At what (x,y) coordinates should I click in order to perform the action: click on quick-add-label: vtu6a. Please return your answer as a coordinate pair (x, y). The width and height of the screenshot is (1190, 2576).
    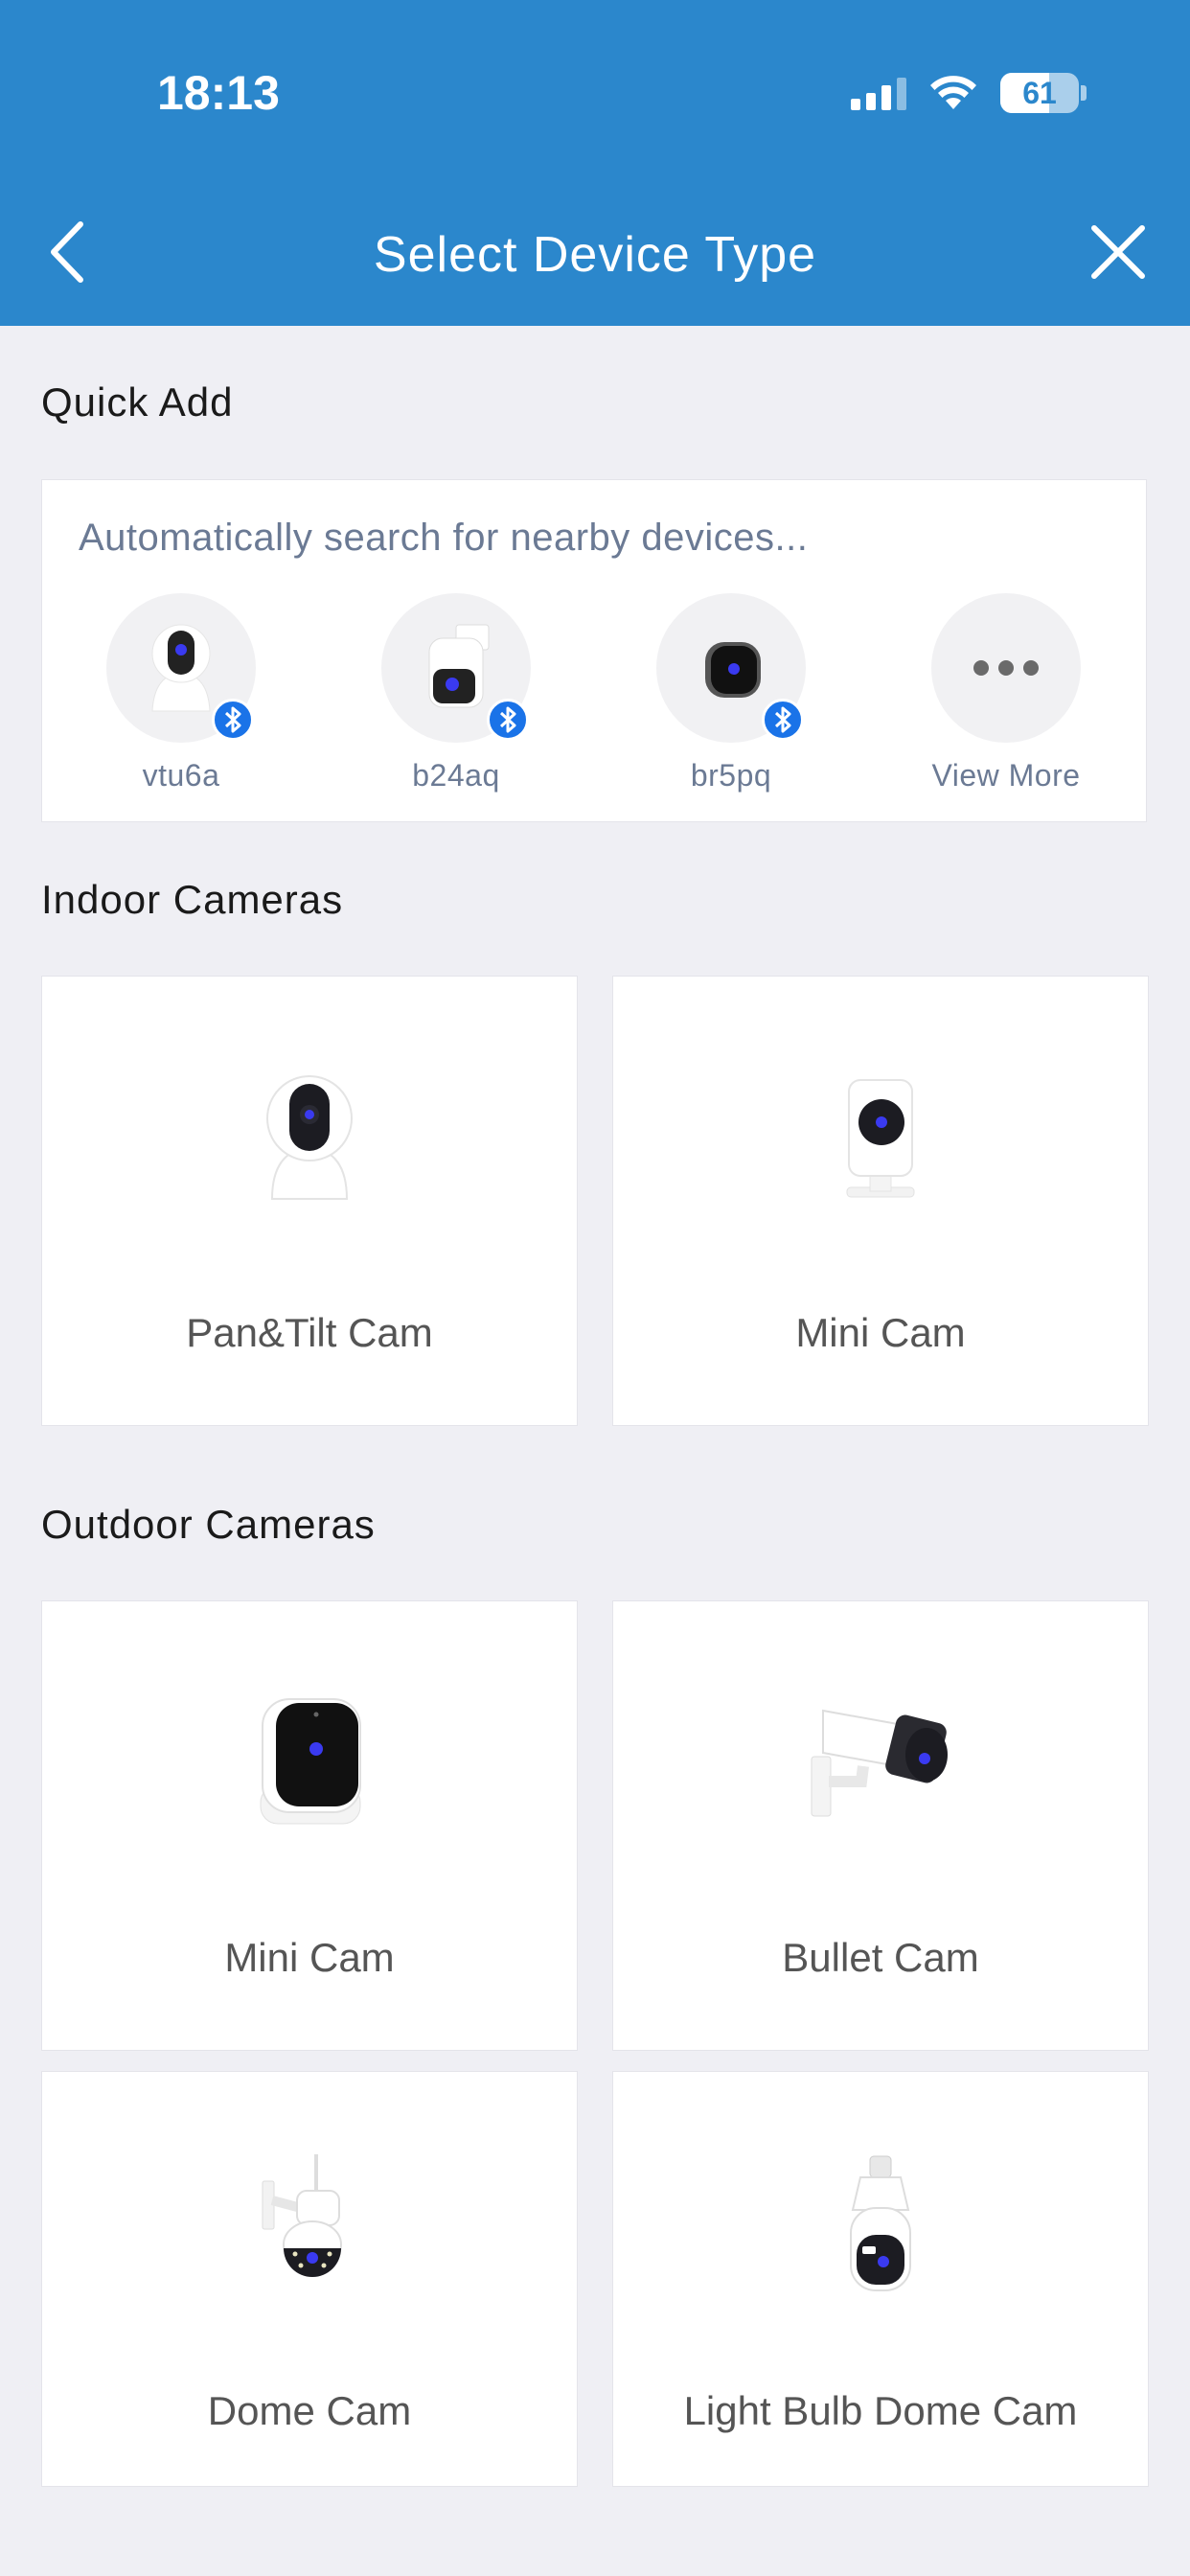
    Looking at the image, I should click on (181, 775).